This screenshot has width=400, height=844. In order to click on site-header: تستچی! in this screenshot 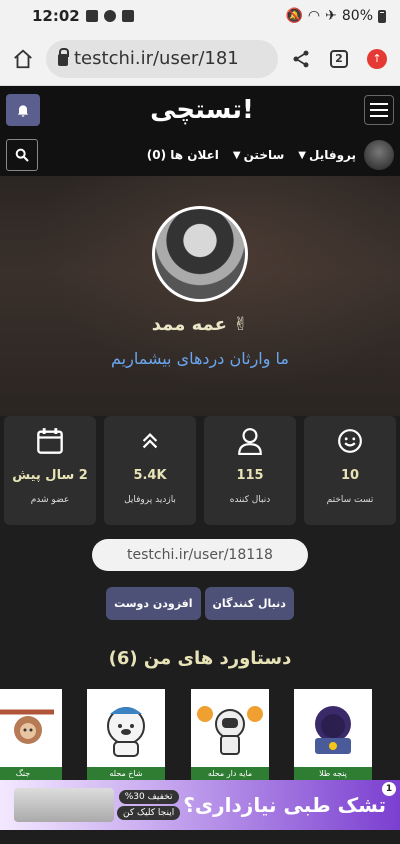, I will do `click(200, 110)`.